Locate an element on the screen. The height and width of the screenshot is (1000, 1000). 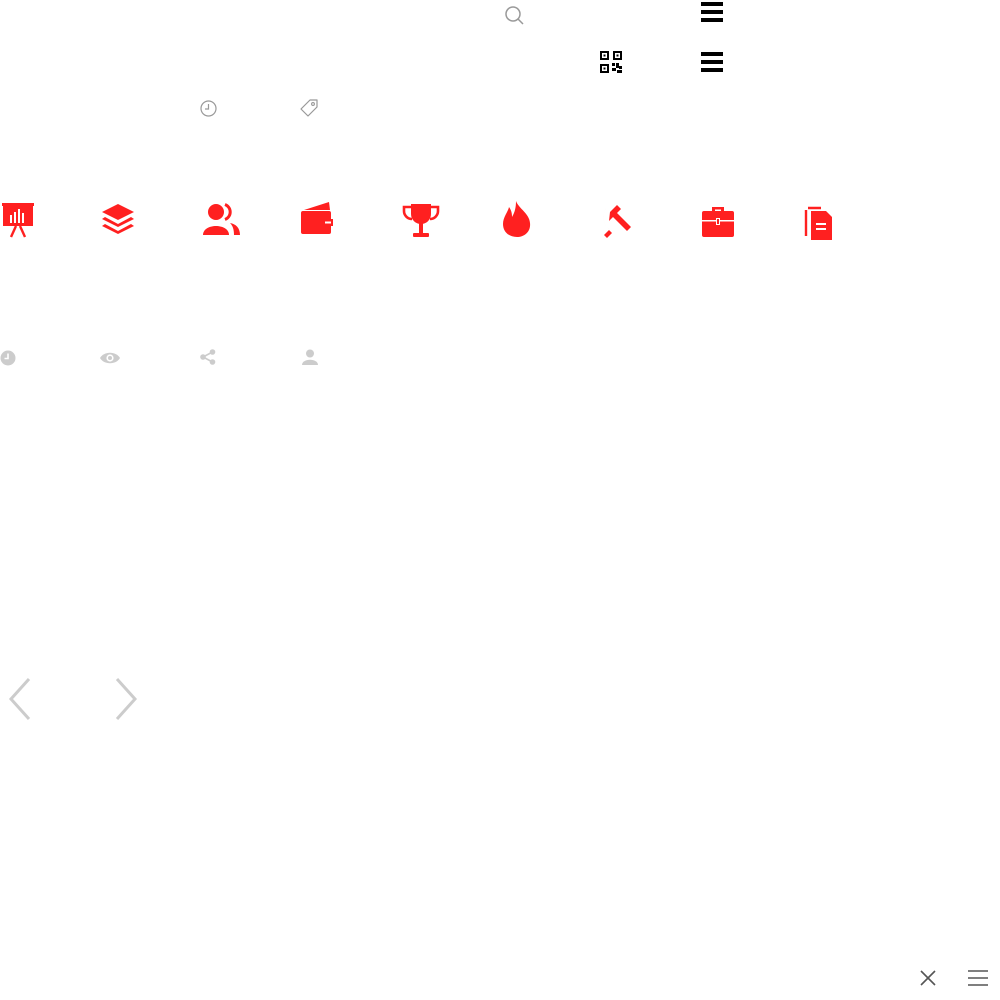
briefcase-icon is located at coordinates (718, 221).